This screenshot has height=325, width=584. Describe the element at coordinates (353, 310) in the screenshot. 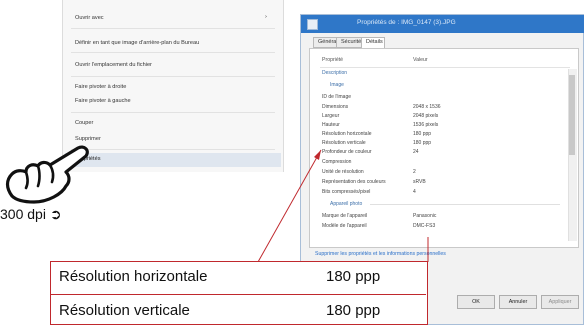

I see `zoom-value-vertical: 180 ppp` at that location.